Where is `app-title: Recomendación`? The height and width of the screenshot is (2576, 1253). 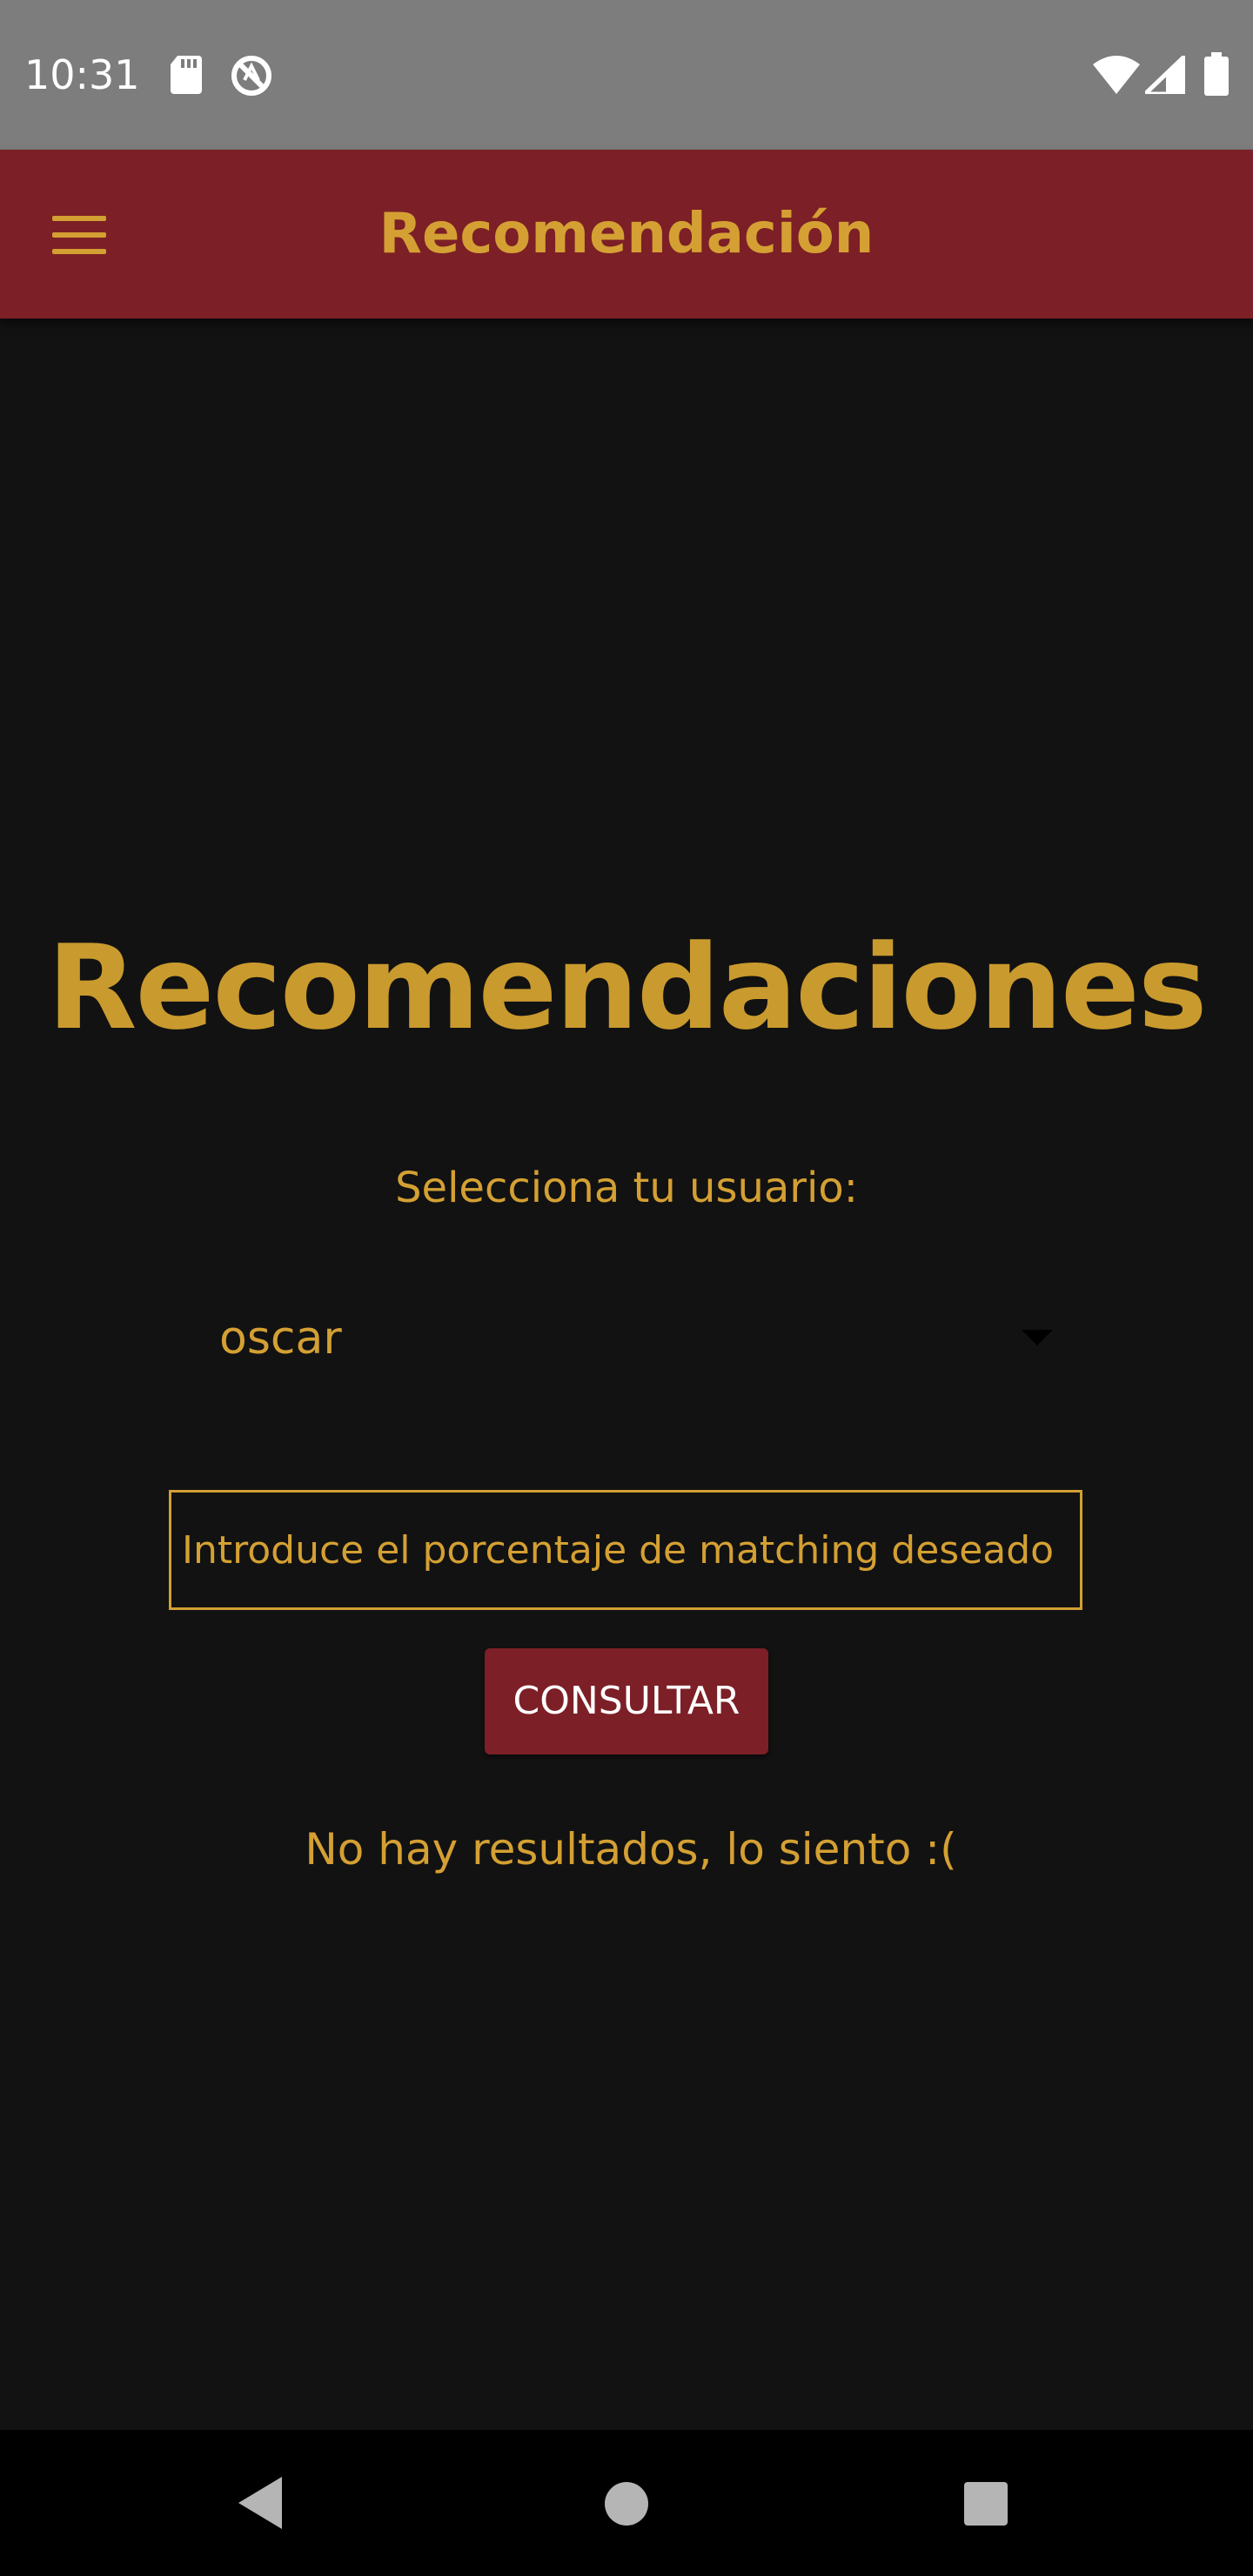
app-title: Recomendación is located at coordinates (626, 234).